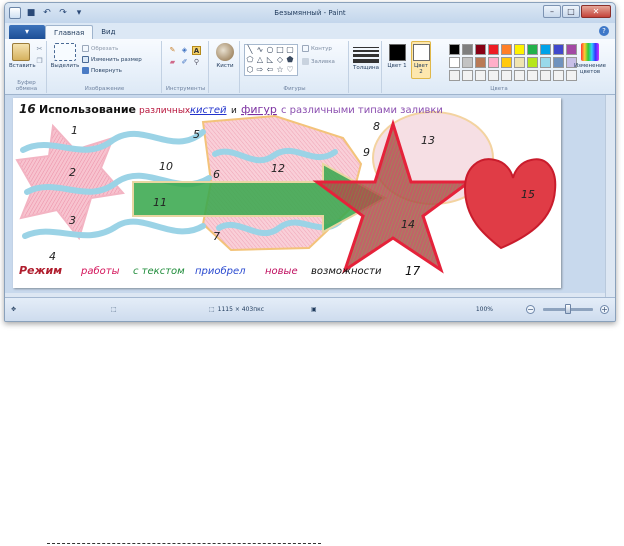  What do you see at coordinates (530, 309) in the screenshot?
I see `zoom-out-button: −` at bounding box center [530, 309].